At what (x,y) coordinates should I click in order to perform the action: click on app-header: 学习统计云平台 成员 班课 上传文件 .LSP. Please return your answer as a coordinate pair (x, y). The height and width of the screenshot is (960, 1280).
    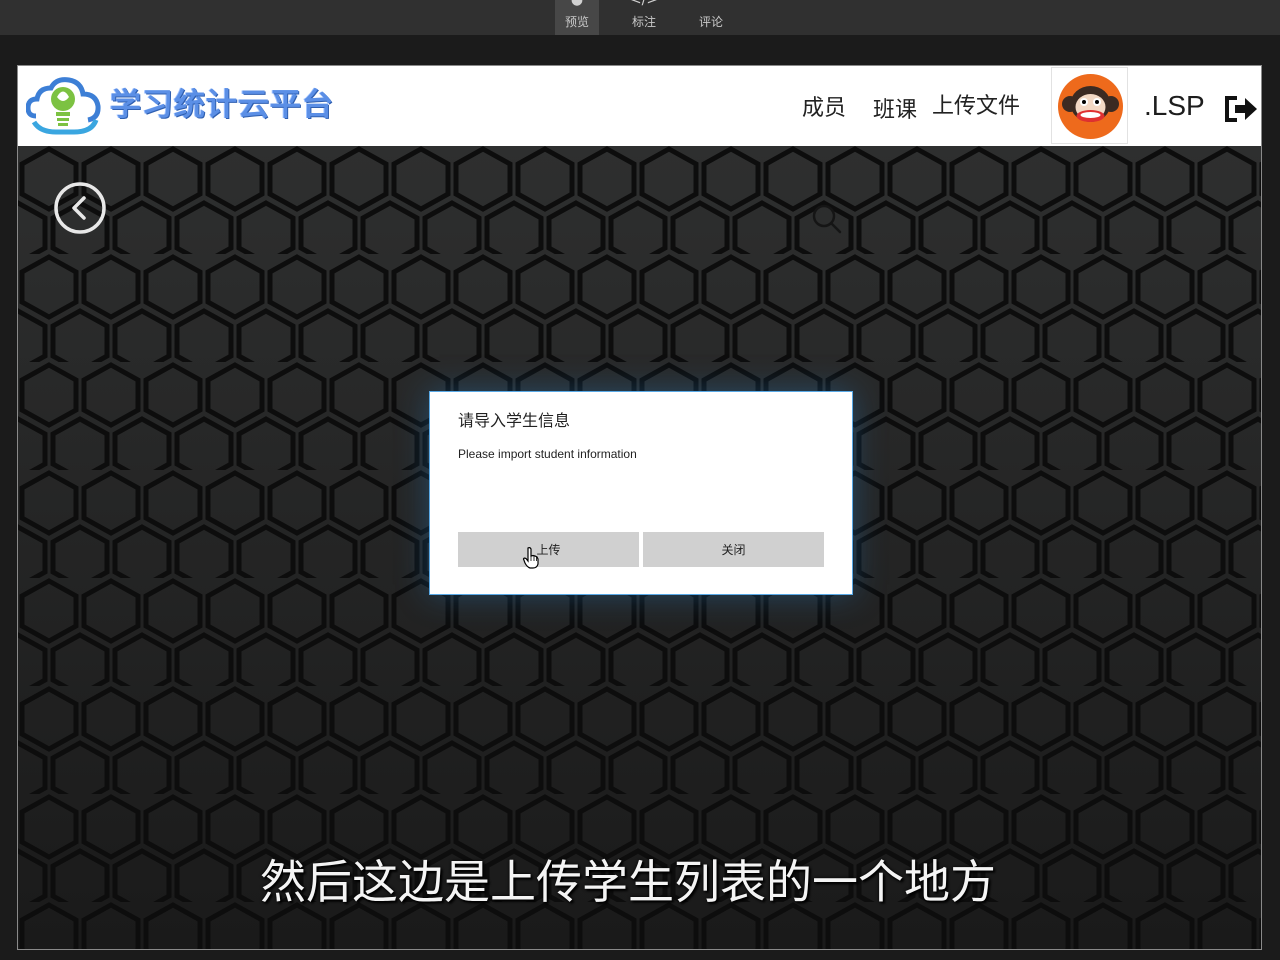
    Looking at the image, I should click on (639, 106).